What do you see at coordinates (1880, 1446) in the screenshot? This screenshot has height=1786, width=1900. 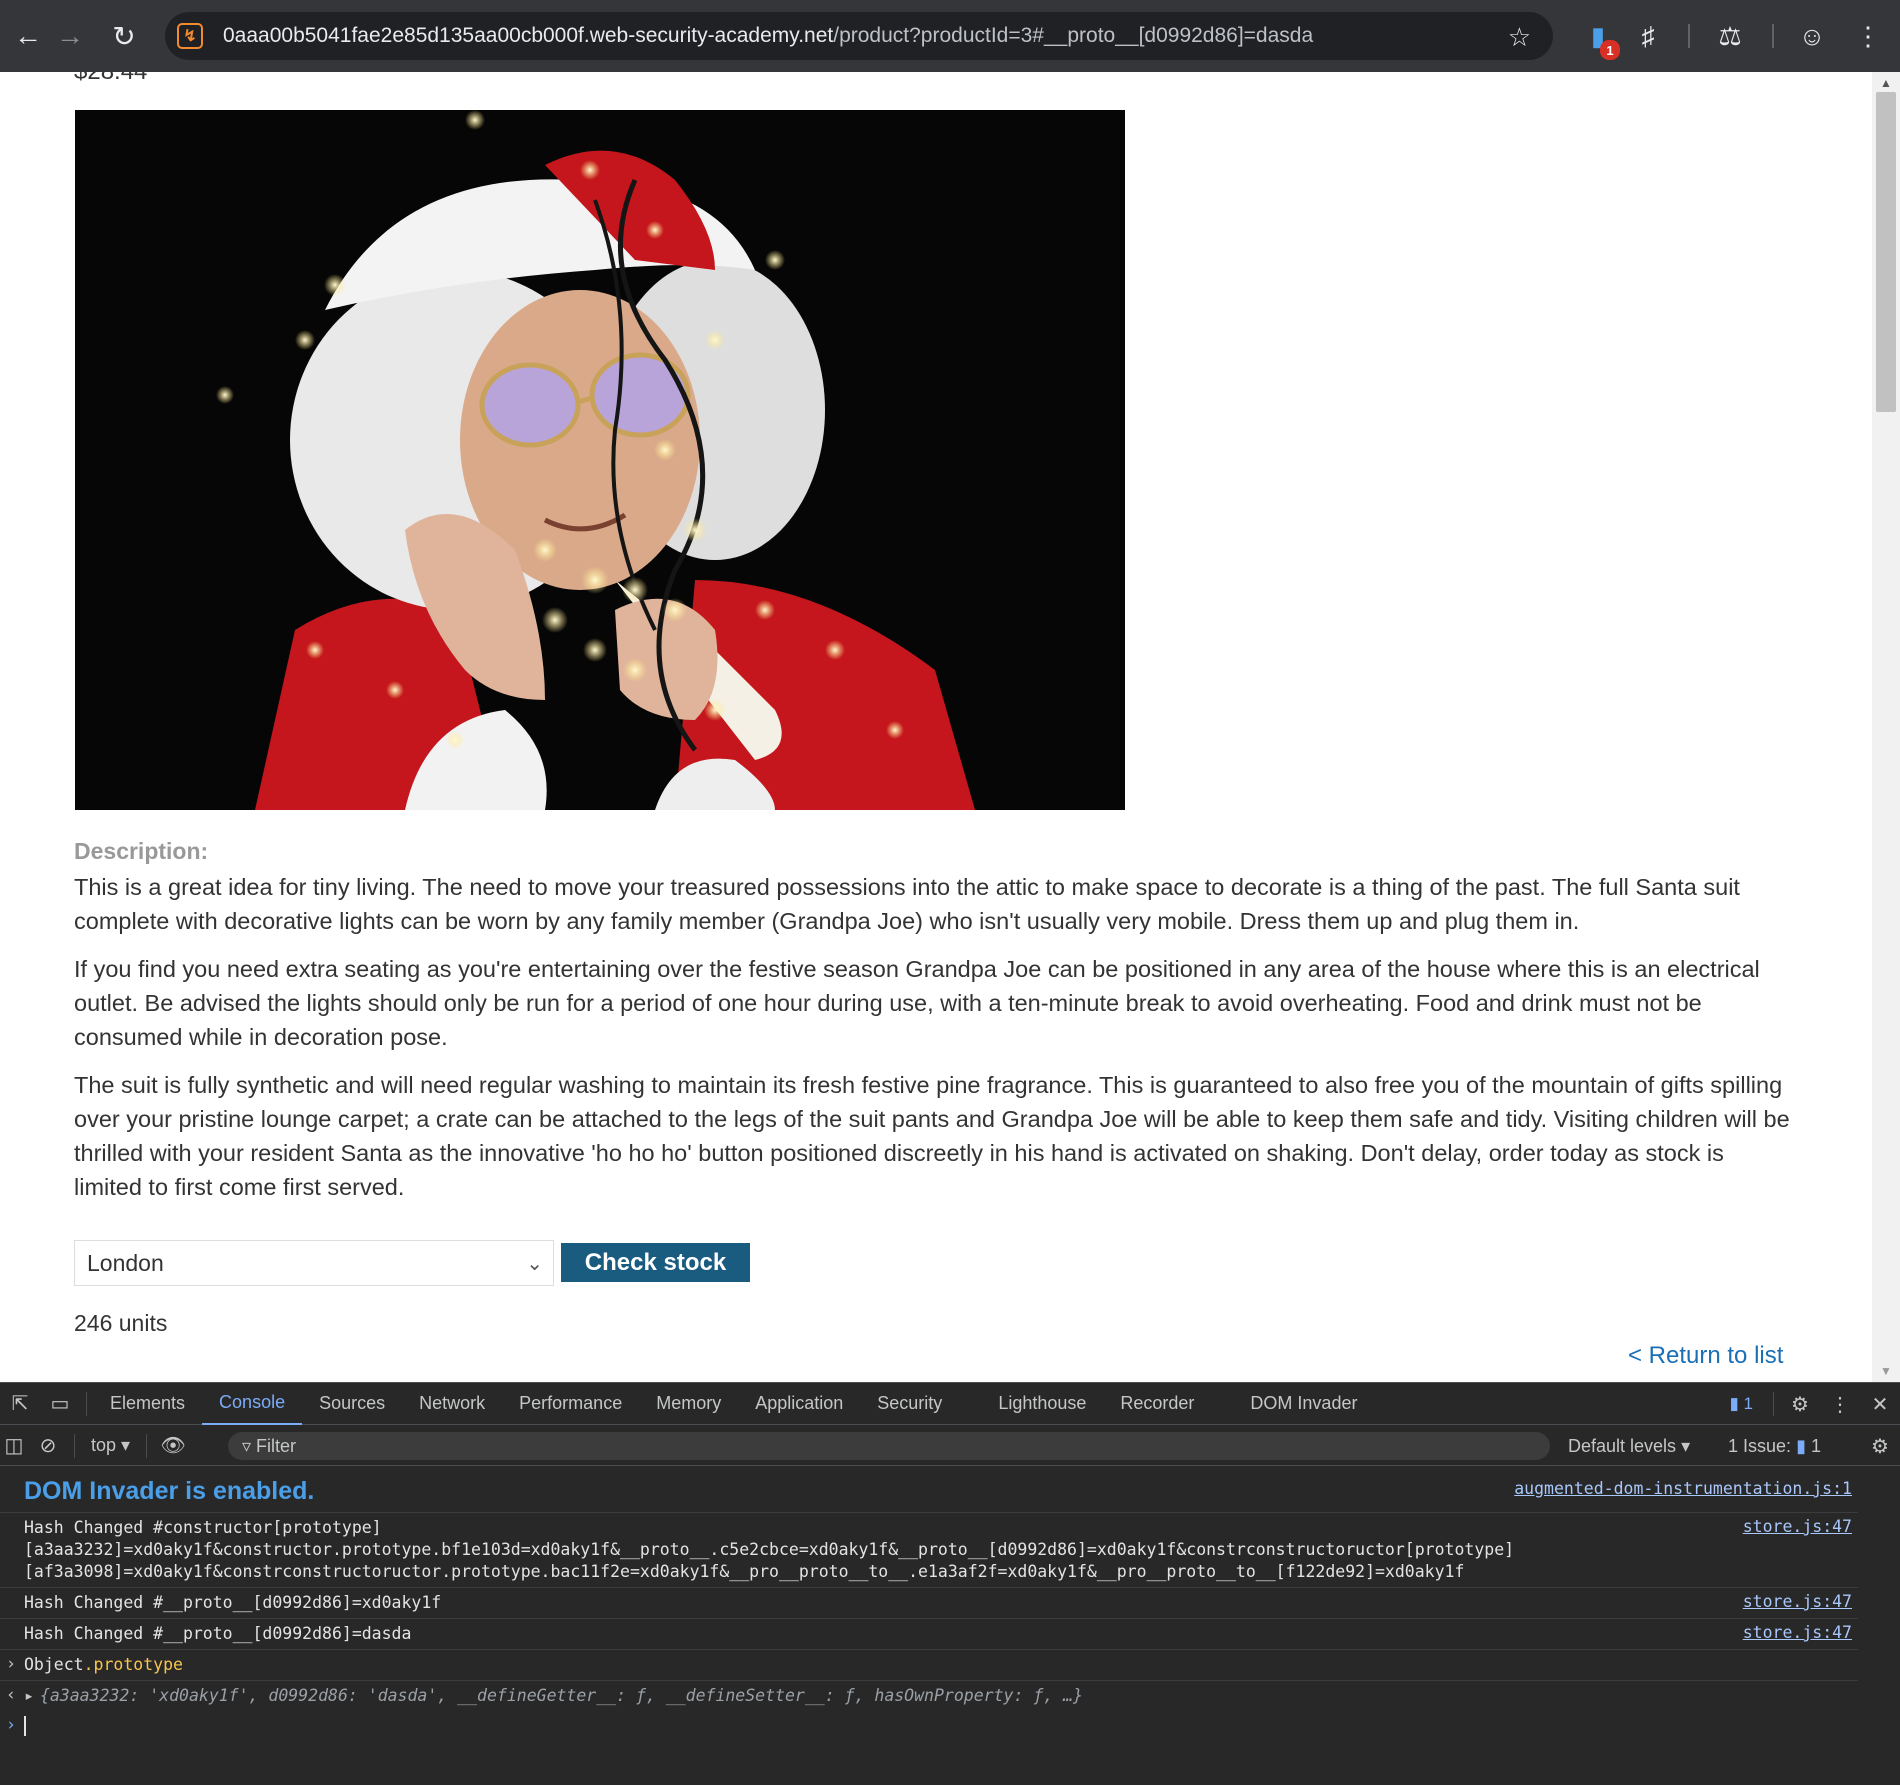 I see `console-settings-gear-icon: ⚙` at bounding box center [1880, 1446].